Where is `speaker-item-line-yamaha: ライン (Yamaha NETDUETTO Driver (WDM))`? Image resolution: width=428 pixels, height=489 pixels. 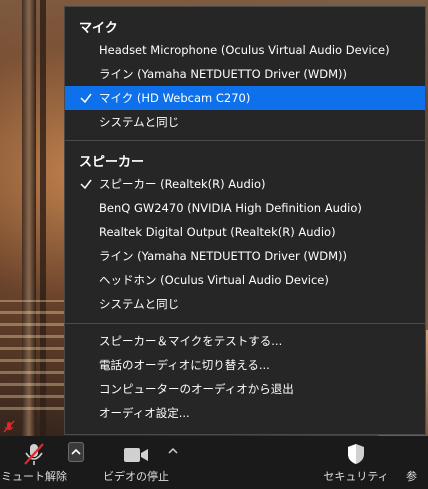 speaker-item-line-yamaha: ライン (Yamaha NETDUETTO Driver (WDM)) is located at coordinates (245, 256).